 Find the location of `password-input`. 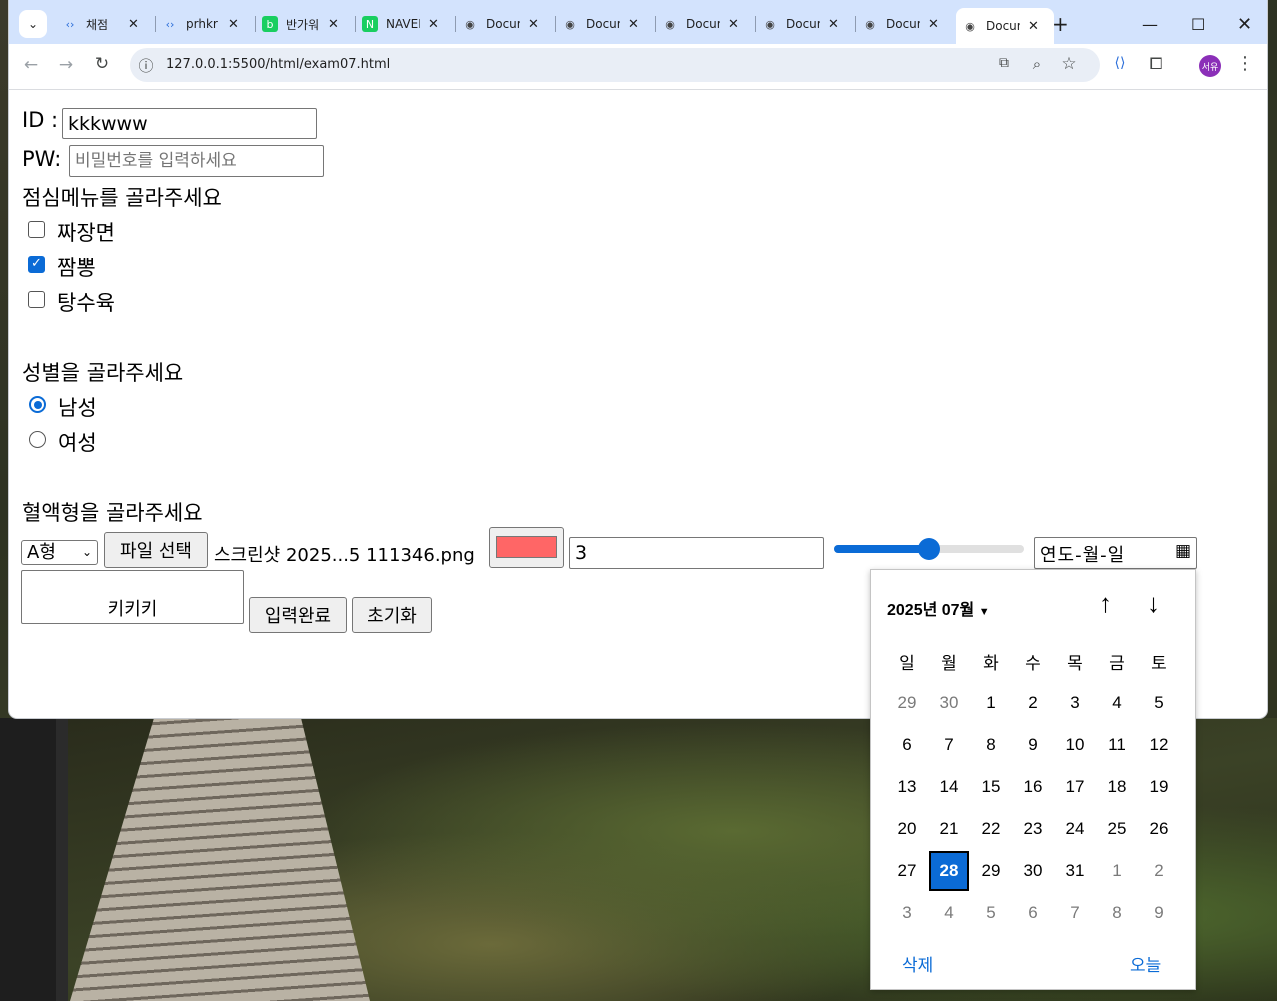

password-input is located at coordinates (196, 161).